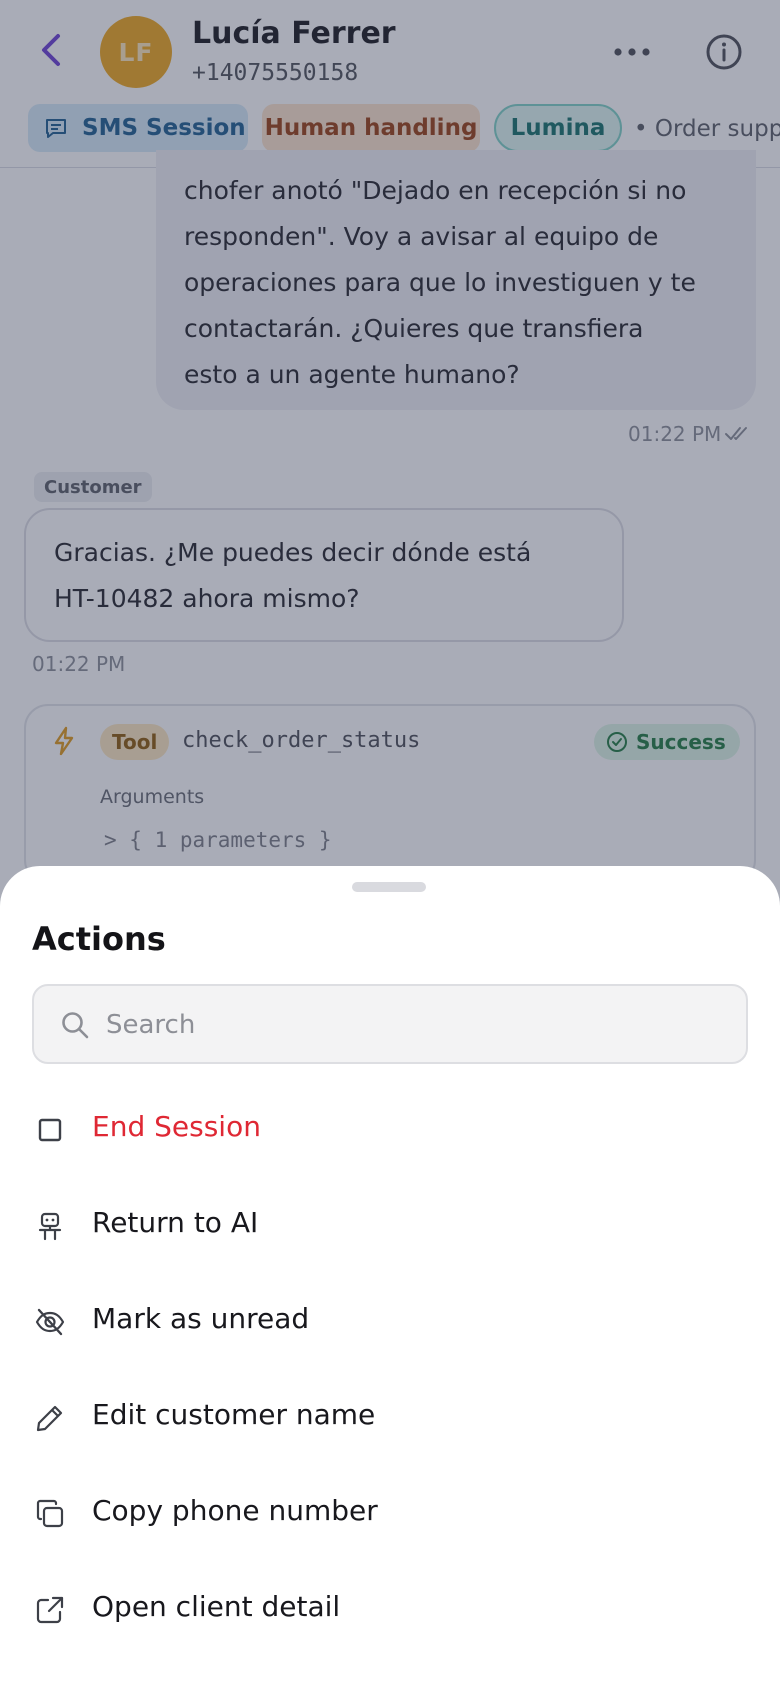 The image size is (780, 1688). Describe the element at coordinates (49, 1418) in the screenshot. I see `pencil-icon` at that location.